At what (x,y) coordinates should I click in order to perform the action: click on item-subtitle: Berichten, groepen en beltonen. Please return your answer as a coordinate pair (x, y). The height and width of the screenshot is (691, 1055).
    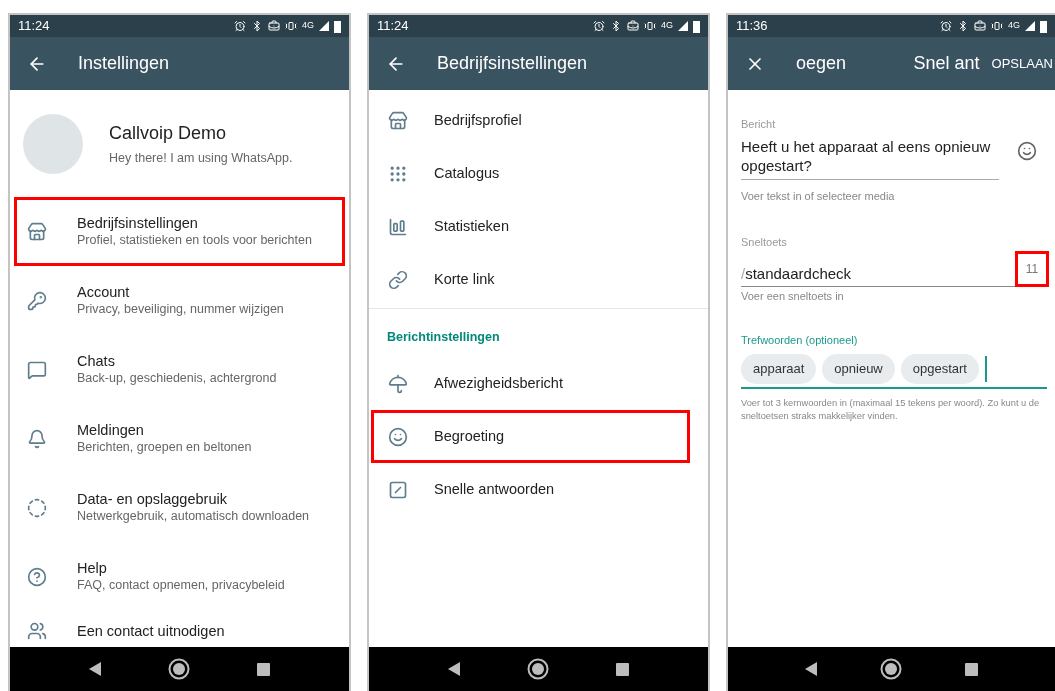
    Looking at the image, I should click on (164, 447).